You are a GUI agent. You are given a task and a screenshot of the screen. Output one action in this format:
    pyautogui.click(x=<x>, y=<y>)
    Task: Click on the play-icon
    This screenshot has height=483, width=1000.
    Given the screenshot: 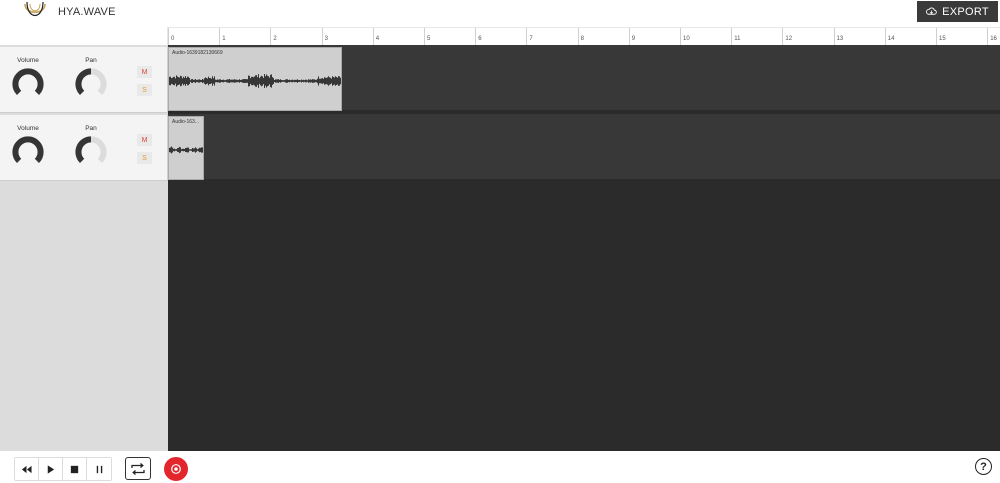 What is the action you would take?
    pyautogui.click(x=51, y=469)
    